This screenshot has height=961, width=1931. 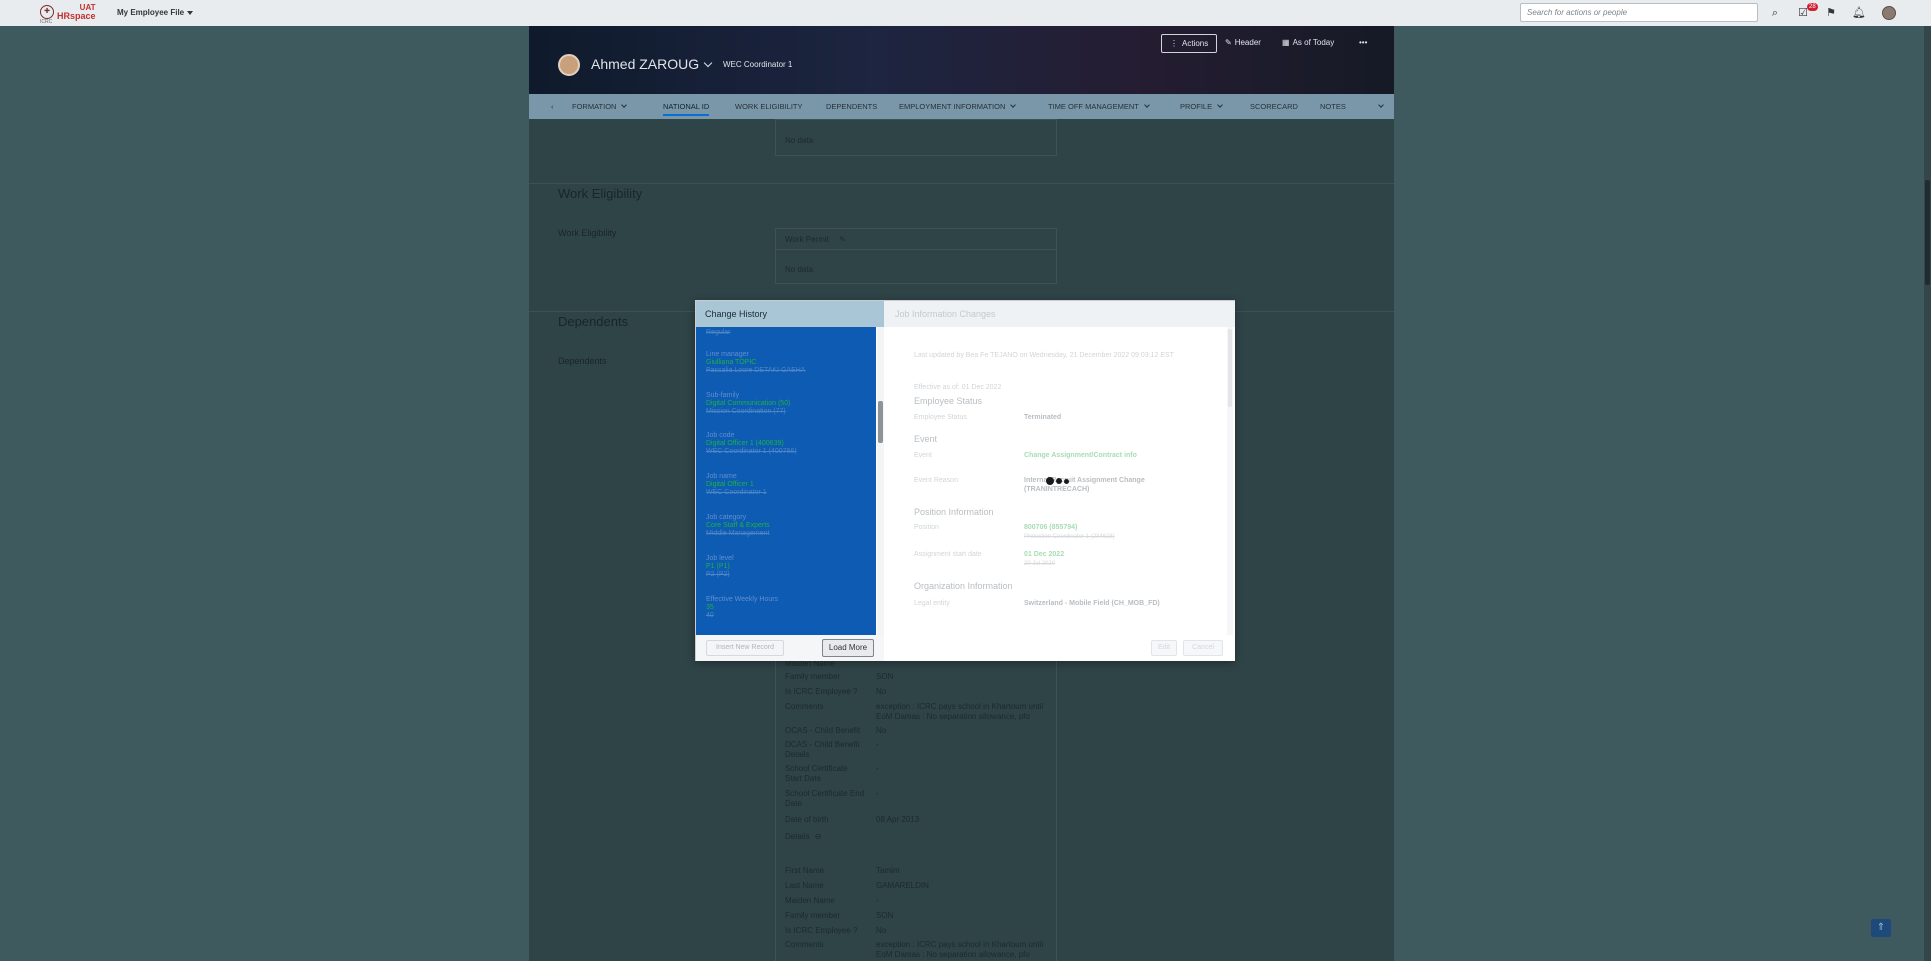 What do you see at coordinates (593, 321) in the screenshot?
I see `dependents-title: Dependents` at bounding box center [593, 321].